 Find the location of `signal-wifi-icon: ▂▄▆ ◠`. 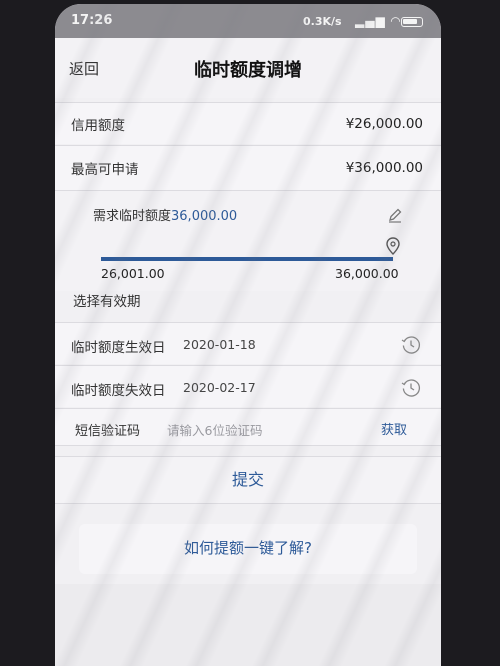

signal-wifi-icon: ▂▄▆ ◠ is located at coordinates (378, 21).